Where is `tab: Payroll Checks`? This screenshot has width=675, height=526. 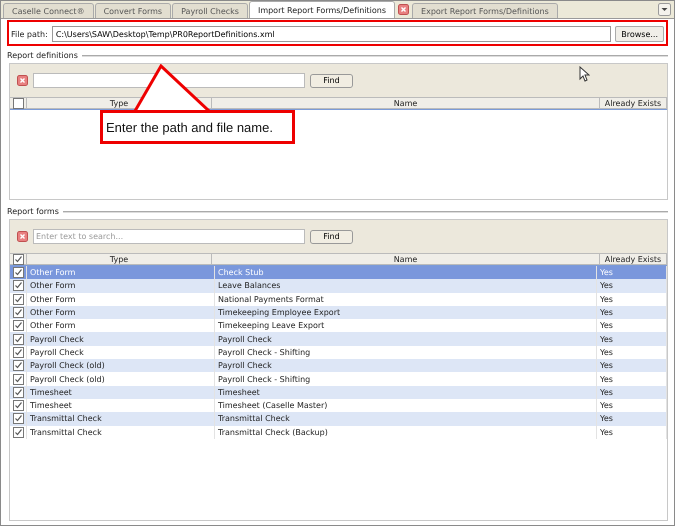
tab: Payroll Checks is located at coordinates (210, 10).